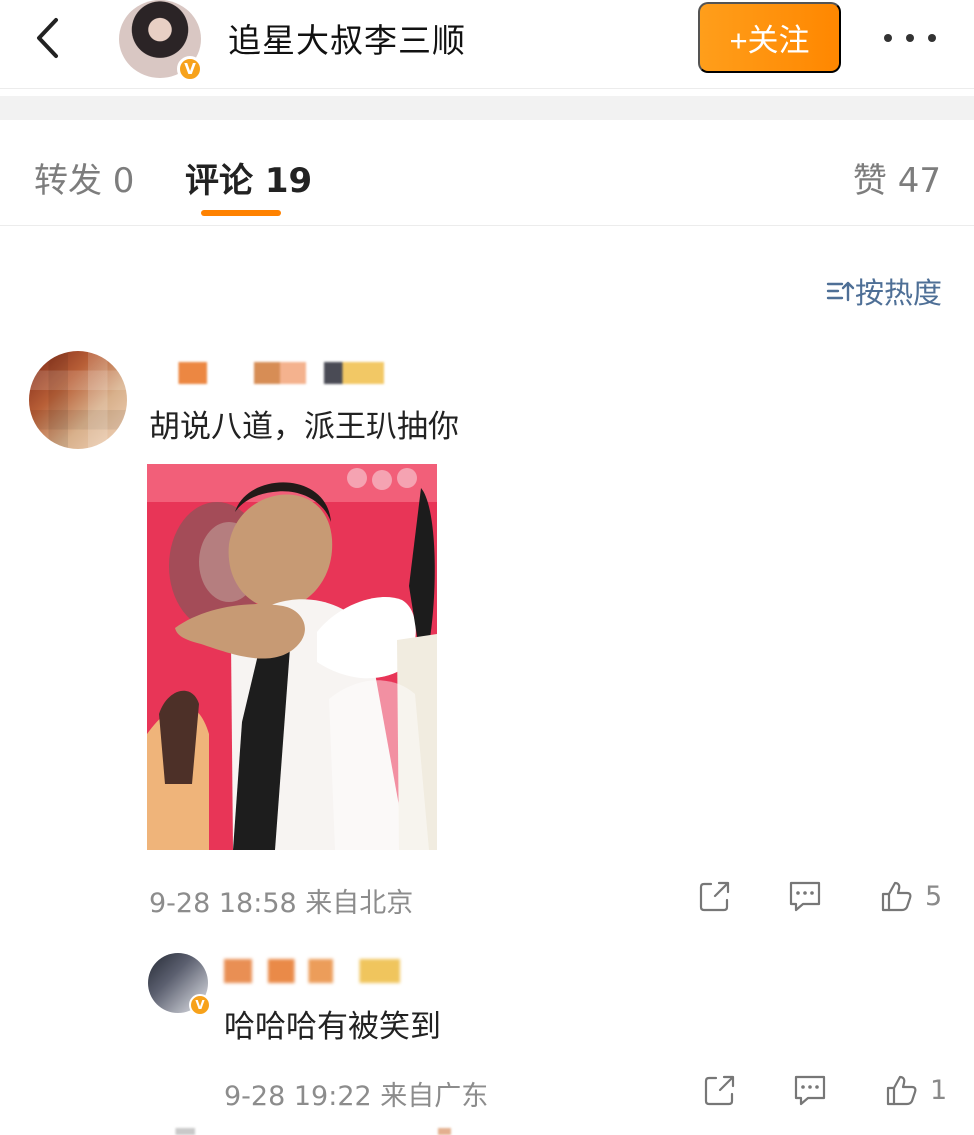 This screenshot has height=1135, width=974. Describe the element at coordinates (899, 293) in the screenshot. I see `sort-label: 按热度` at that location.